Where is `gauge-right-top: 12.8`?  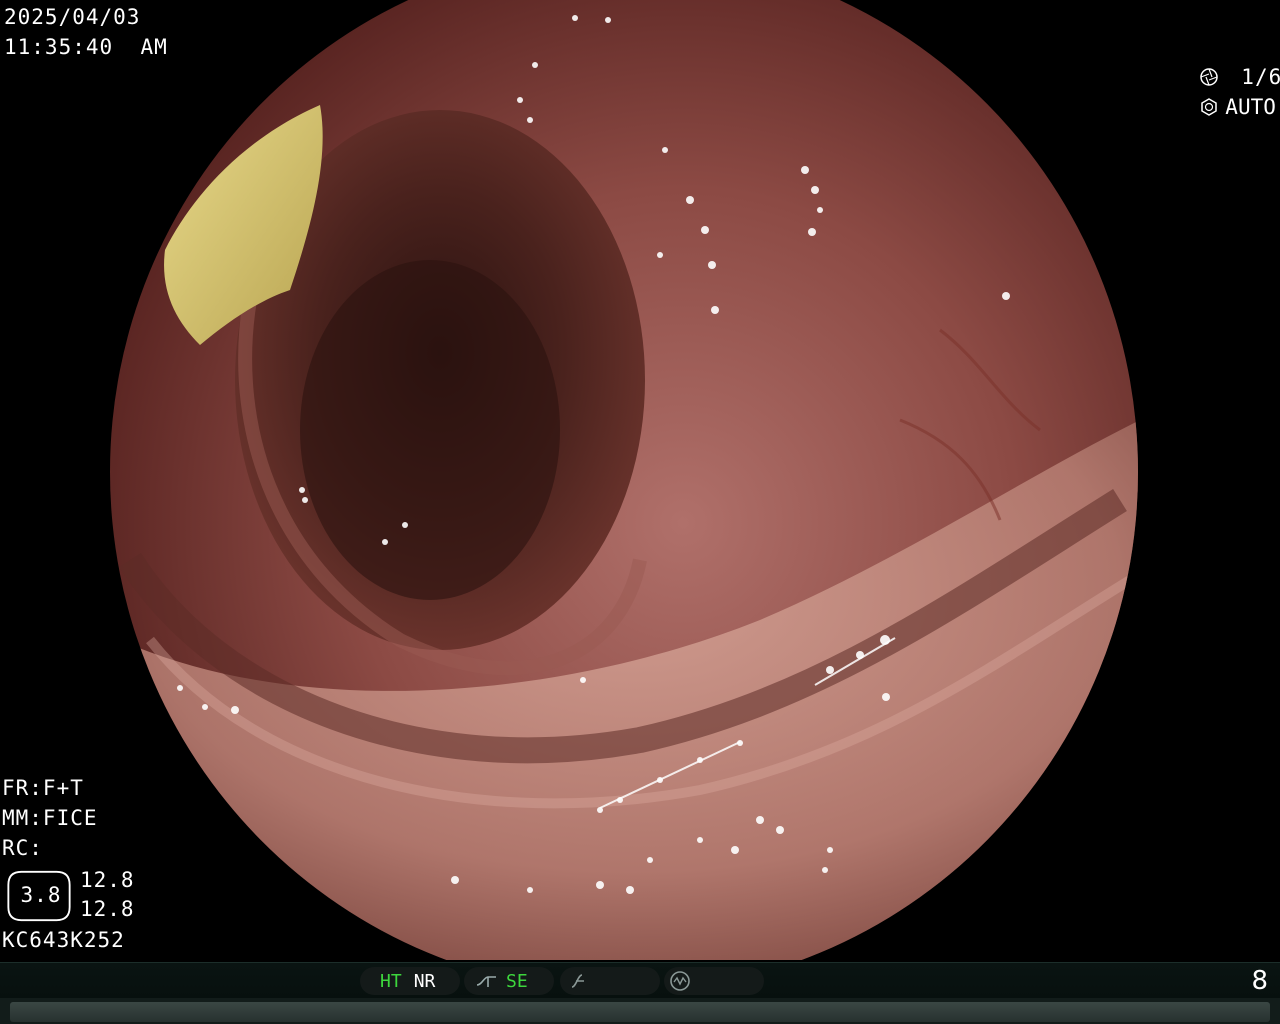
gauge-right-top: 12.8 is located at coordinates (107, 880).